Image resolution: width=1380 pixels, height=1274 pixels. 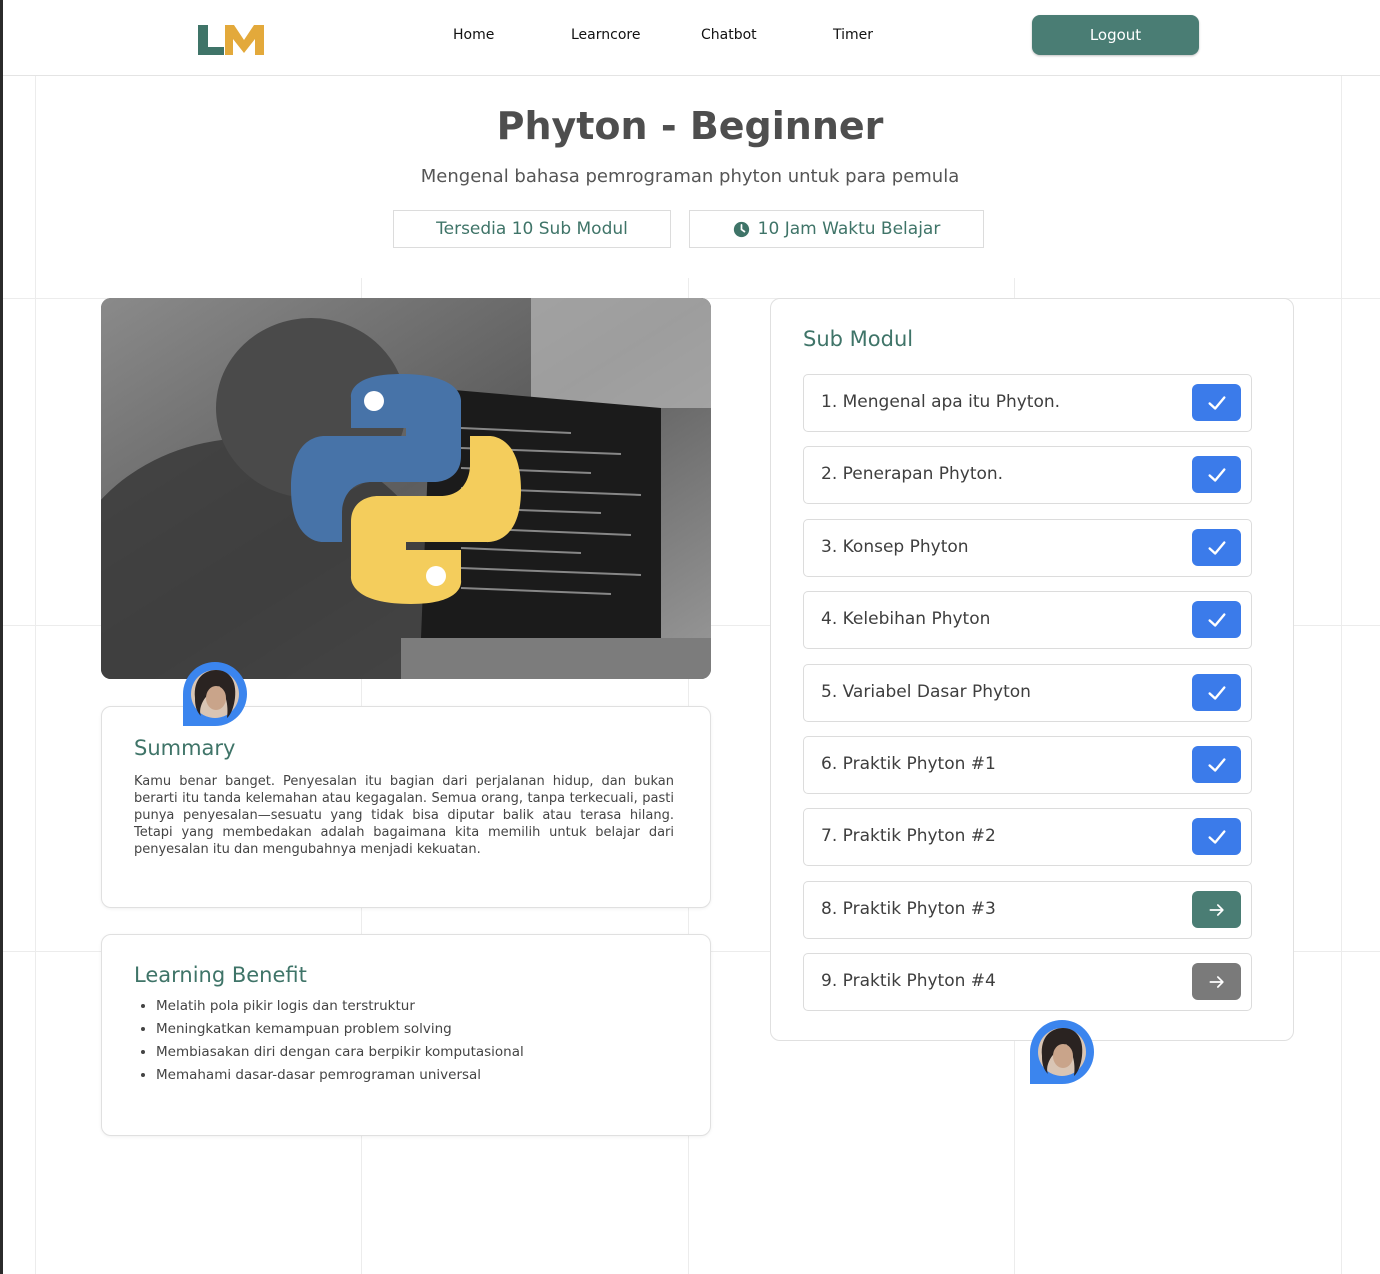 I want to click on nav-chatbot-link: Chatbot, so click(x=729, y=35).